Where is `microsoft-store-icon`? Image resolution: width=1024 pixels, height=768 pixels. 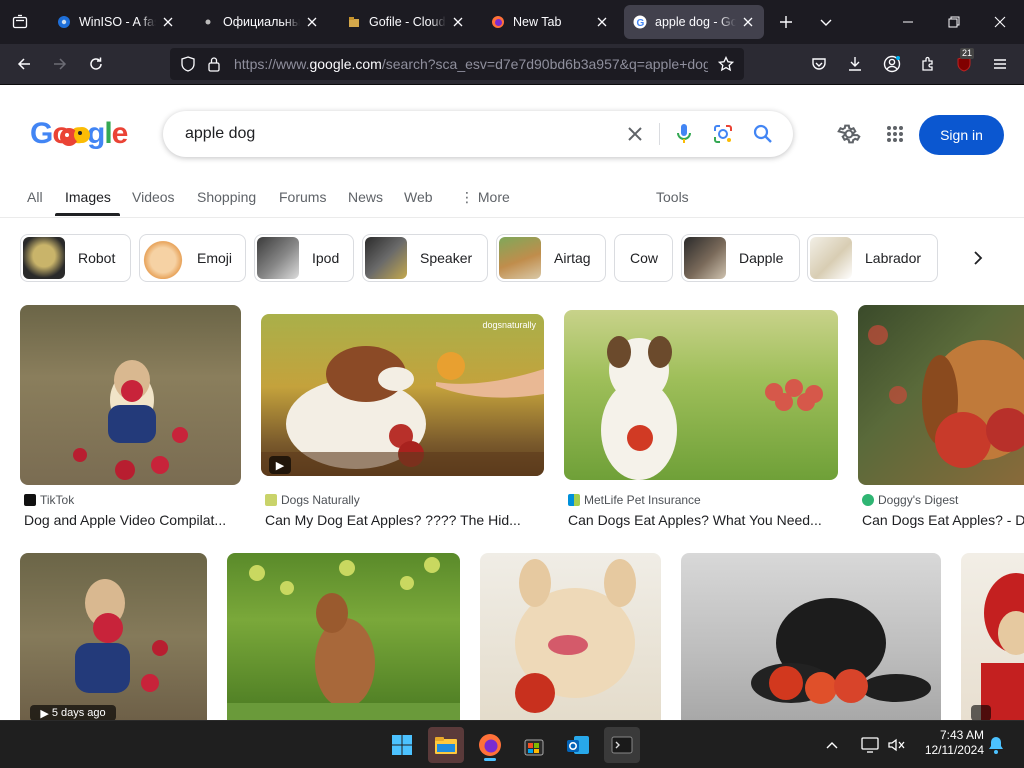
microsoft-store-icon is located at coordinates (534, 745).